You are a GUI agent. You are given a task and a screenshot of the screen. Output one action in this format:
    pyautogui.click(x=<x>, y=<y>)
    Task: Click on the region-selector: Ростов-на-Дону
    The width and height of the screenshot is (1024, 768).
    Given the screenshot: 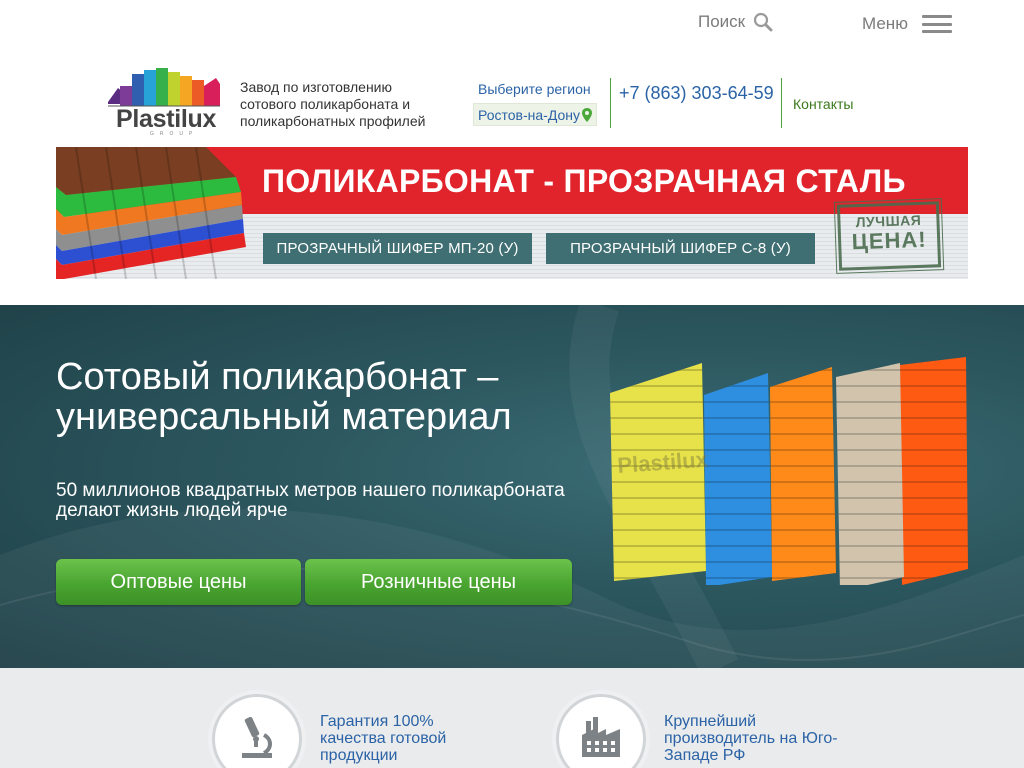 What is the action you would take?
    pyautogui.click(x=535, y=114)
    